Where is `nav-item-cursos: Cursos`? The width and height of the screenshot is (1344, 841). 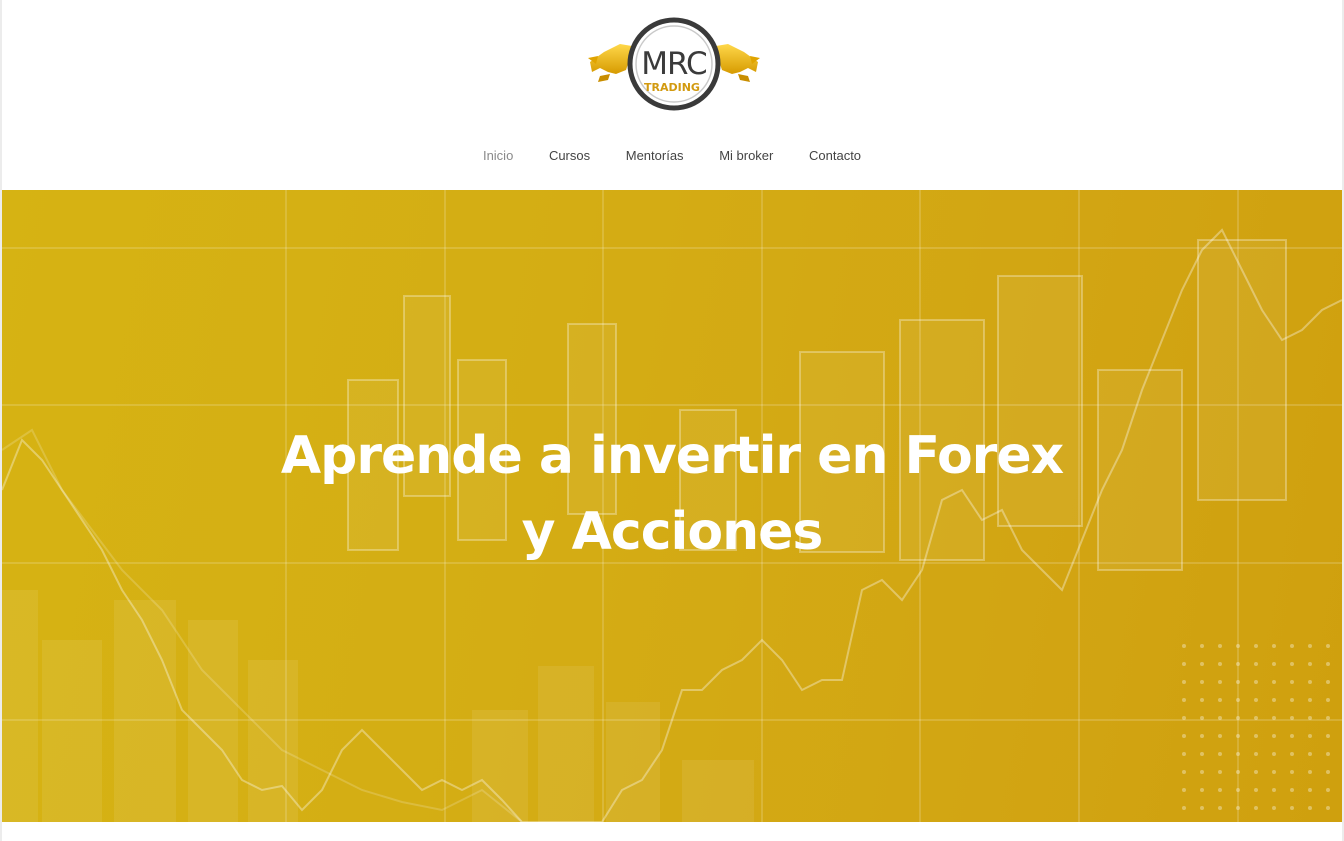 nav-item-cursos: Cursos is located at coordinates (569, 156).